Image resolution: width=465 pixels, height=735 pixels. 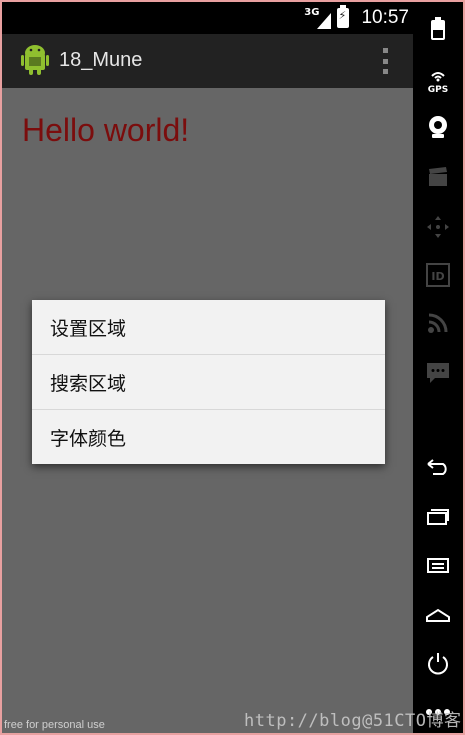 I want to click on home-icon, so click(x=438, y=615).